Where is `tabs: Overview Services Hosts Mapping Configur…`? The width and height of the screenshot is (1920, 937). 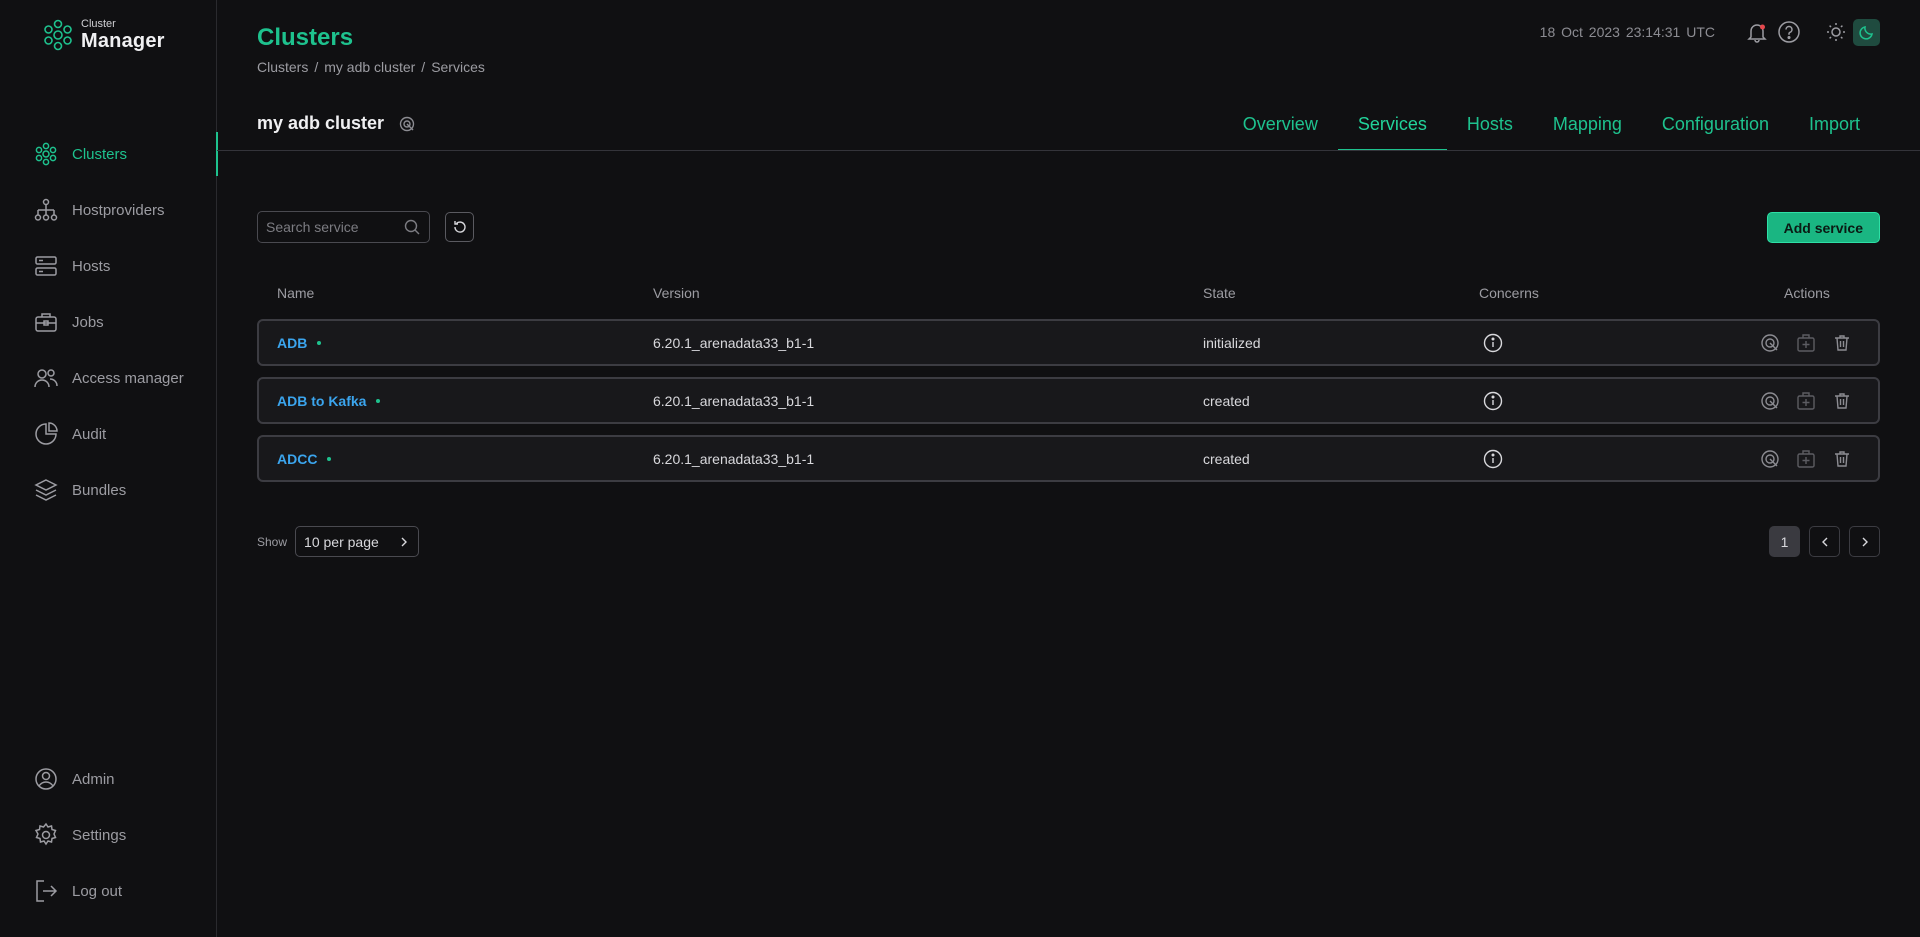 tabs: Overview Services Hosts Mapping Configur… is located at coordinates (1551, 126).